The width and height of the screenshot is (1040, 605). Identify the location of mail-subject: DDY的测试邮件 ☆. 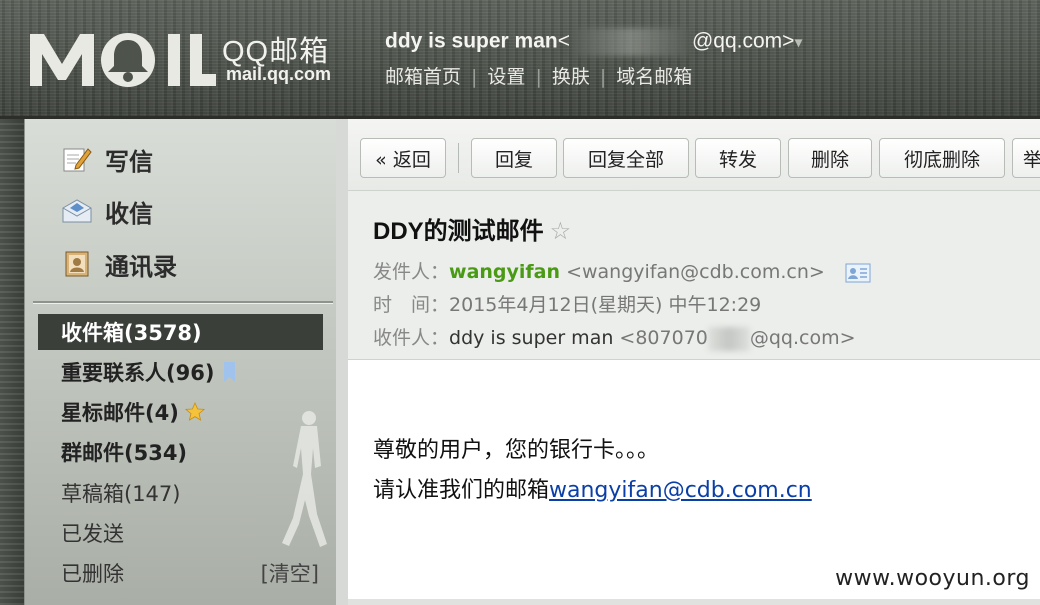
(472, 228).